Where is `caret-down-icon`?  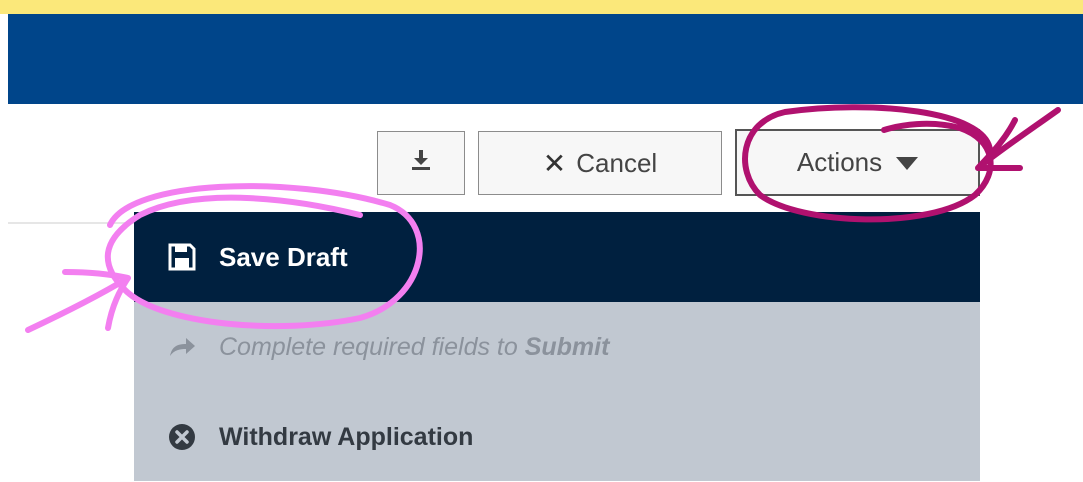 caret-down-icon is located at coordinates (907, 162).